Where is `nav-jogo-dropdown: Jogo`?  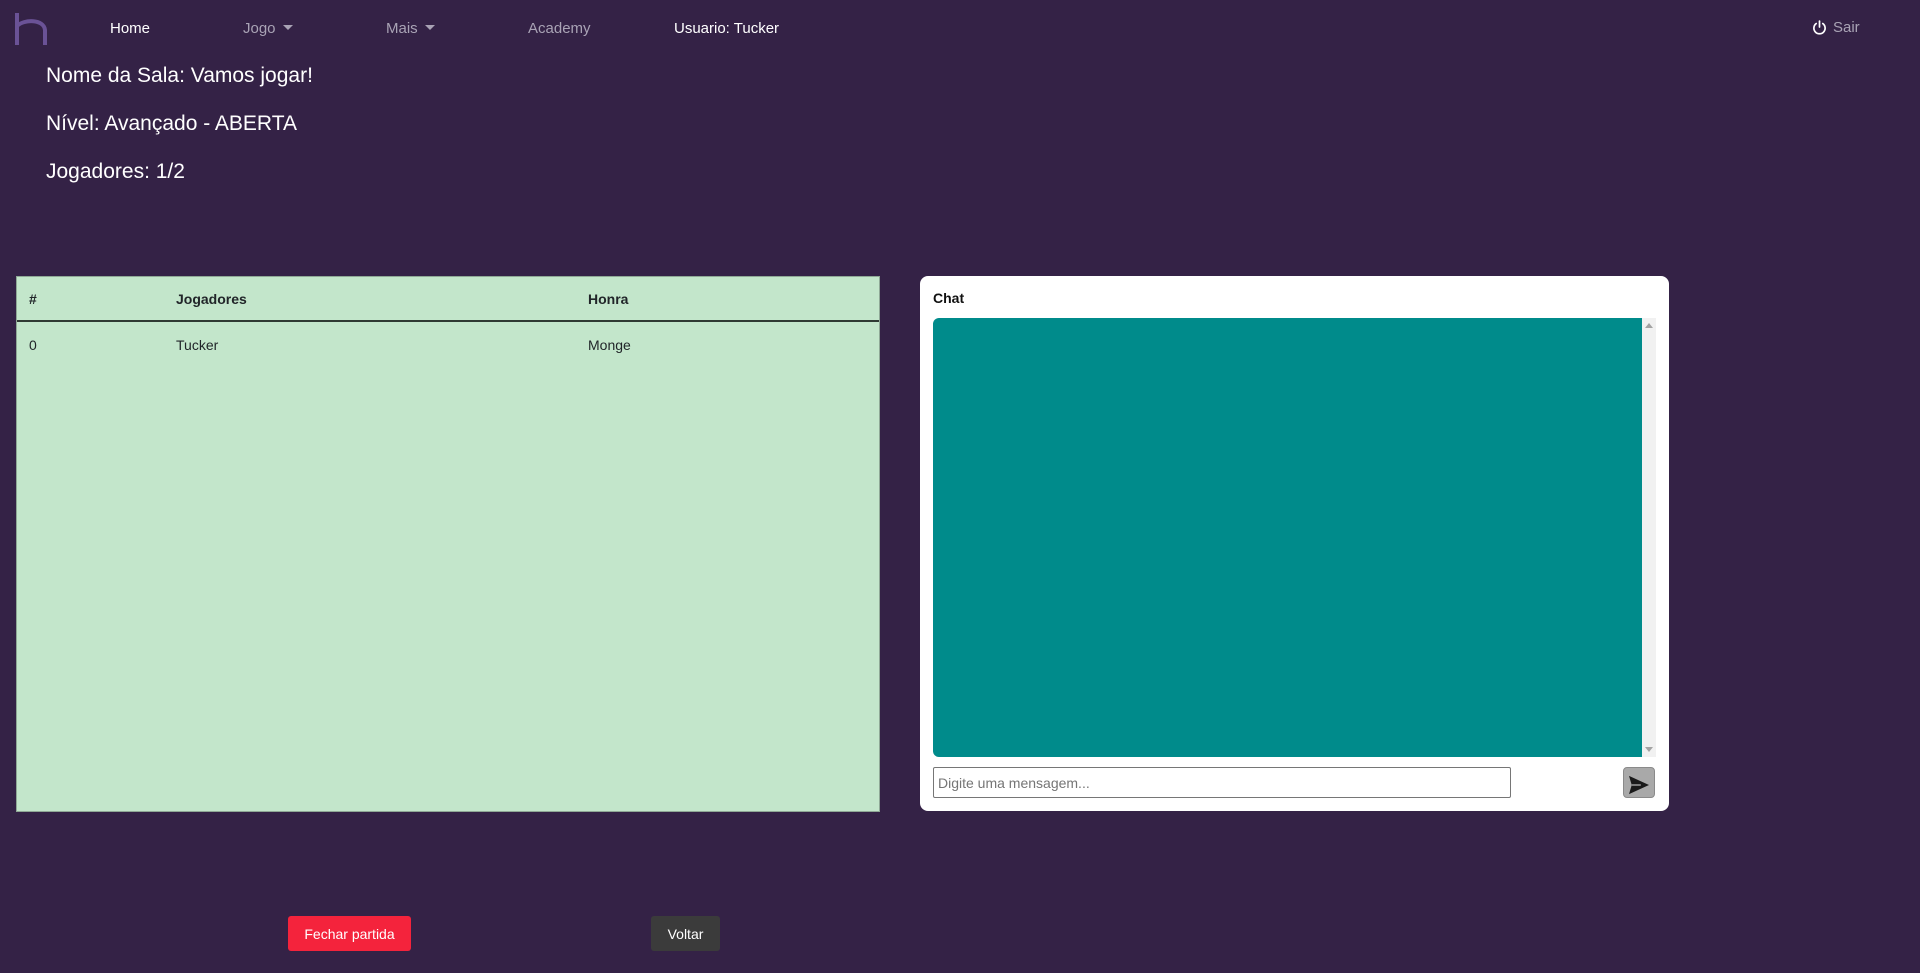 nav-jogo-dropdown: Jogo is located at coordinates (268, 28).